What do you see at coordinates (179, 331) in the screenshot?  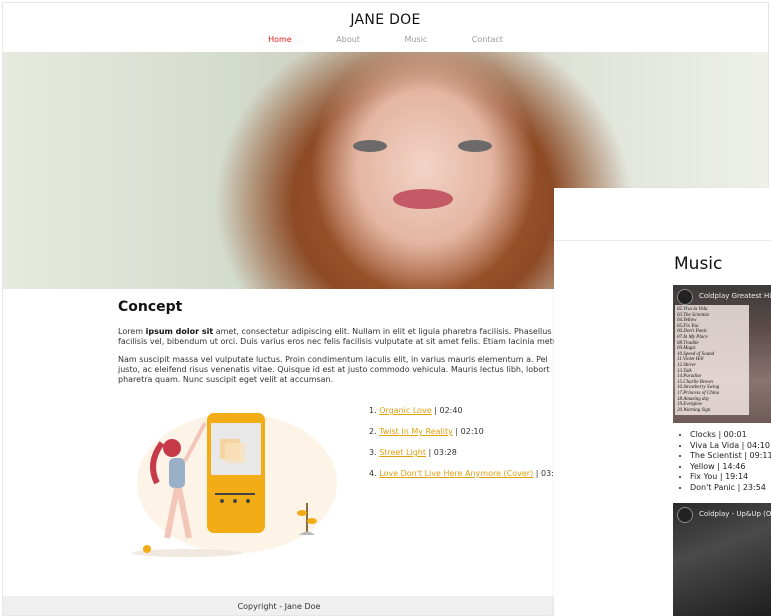 I see `para1-bold-text: ipsum dolor sit` at bounding box center [179, 331].